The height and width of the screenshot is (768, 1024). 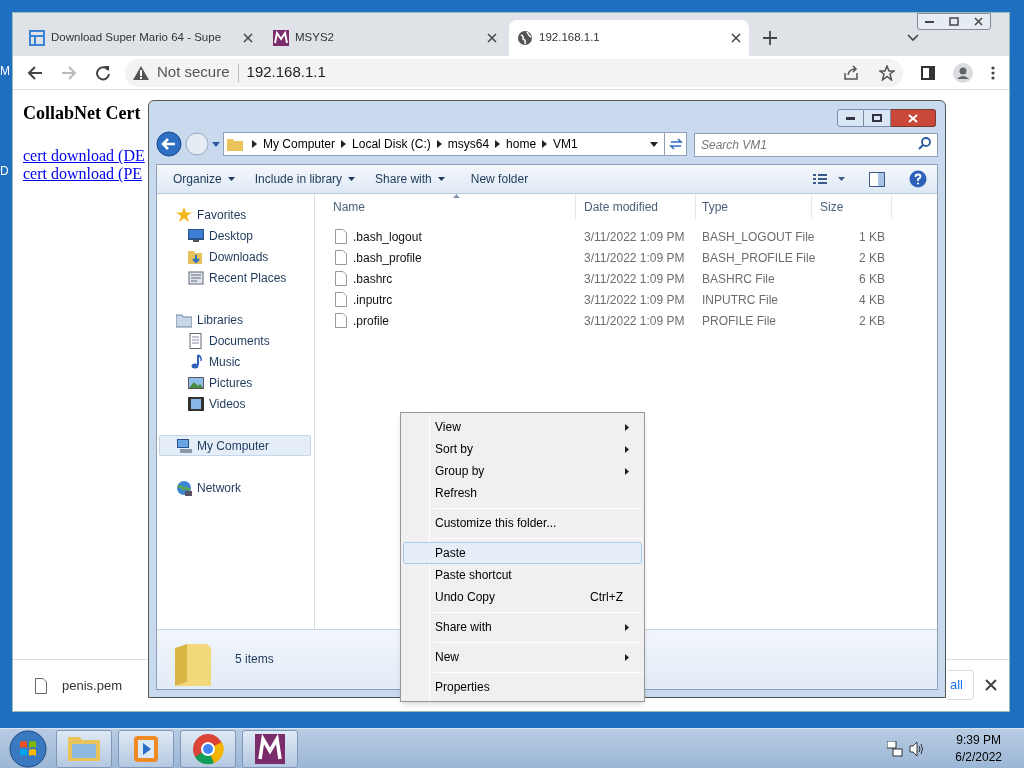 I want to click on column-header: Size, so click(x=852, y=206).